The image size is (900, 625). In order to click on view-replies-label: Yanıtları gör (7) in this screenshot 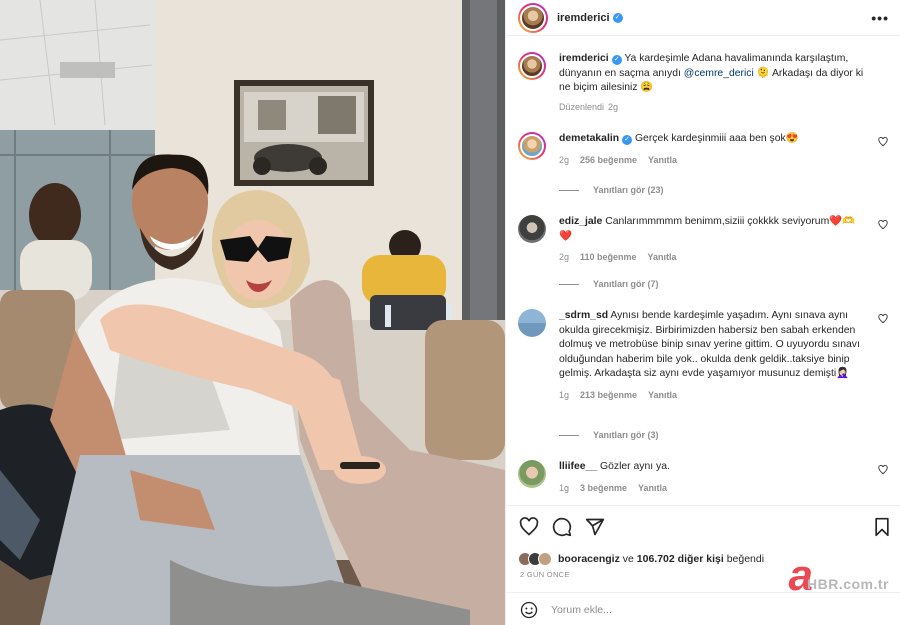, I will do `click(626, 284)`.